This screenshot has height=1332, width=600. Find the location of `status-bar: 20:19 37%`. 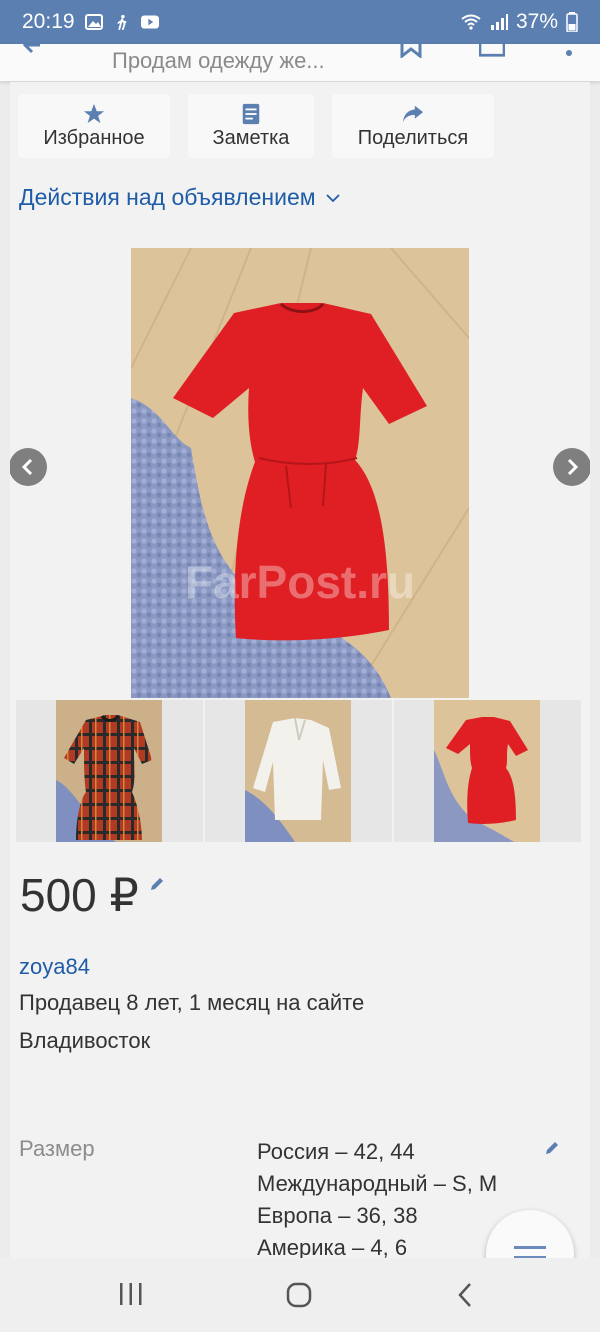

status-bar: 20:19 37% is located at coordinates (300, 22).